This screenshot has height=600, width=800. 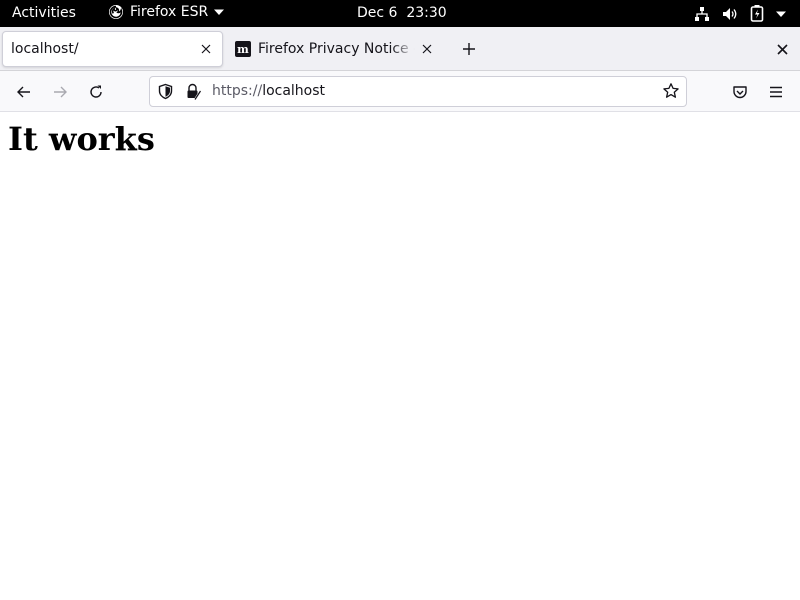 I want to click on navigation-toolbar: https://localhost, so click(x=400, y=91).